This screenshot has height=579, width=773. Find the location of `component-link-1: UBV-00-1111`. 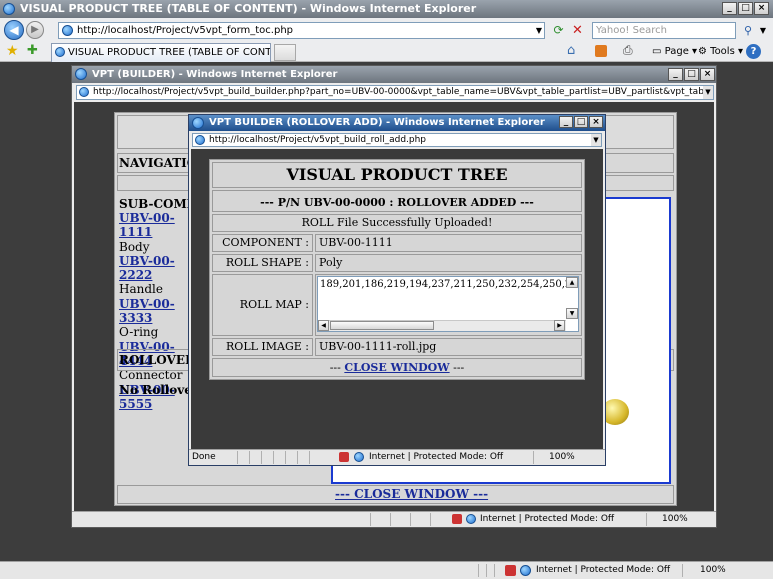

component-link-1: UBV-00-1111 is located at coordinates (159, 225).